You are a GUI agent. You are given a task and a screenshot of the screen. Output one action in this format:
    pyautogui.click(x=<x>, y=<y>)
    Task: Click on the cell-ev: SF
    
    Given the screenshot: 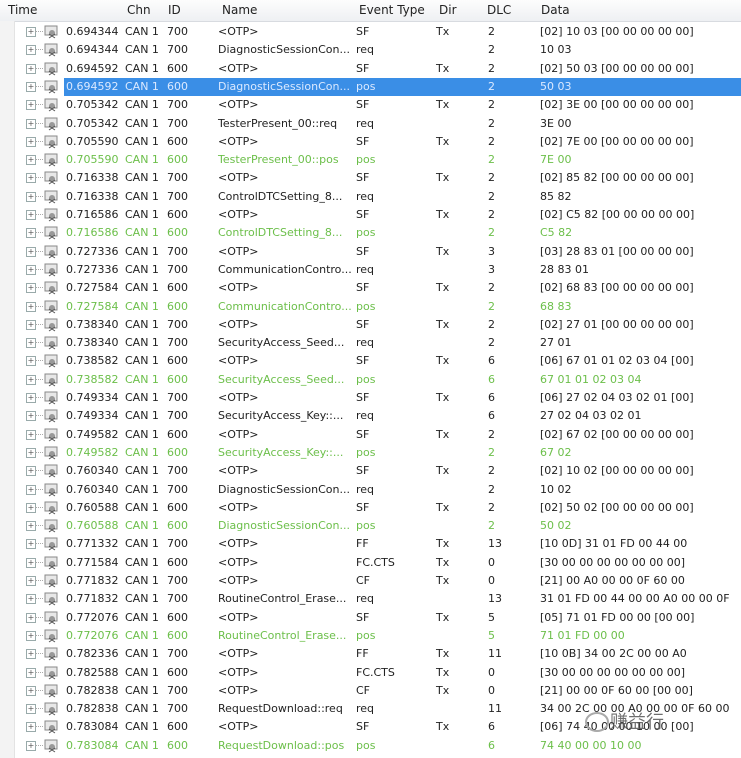 What is the action you would take?
    pyautogui.click(x=363, y=105)
    